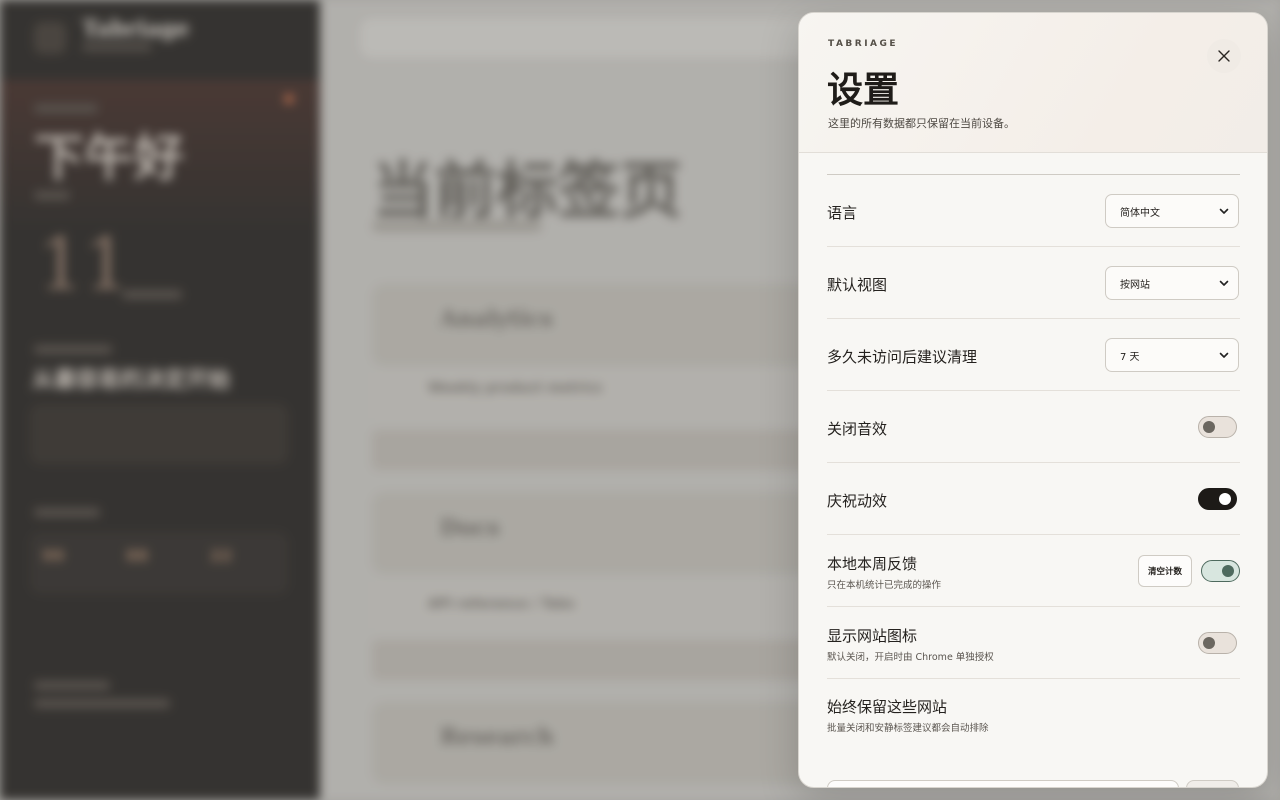 This screenshot has width=1280, height=800. Describe the element at coordinates (1033, 283) in the screenshot. I see `setting-row-default-view: 默认视图 按网站` at that location.